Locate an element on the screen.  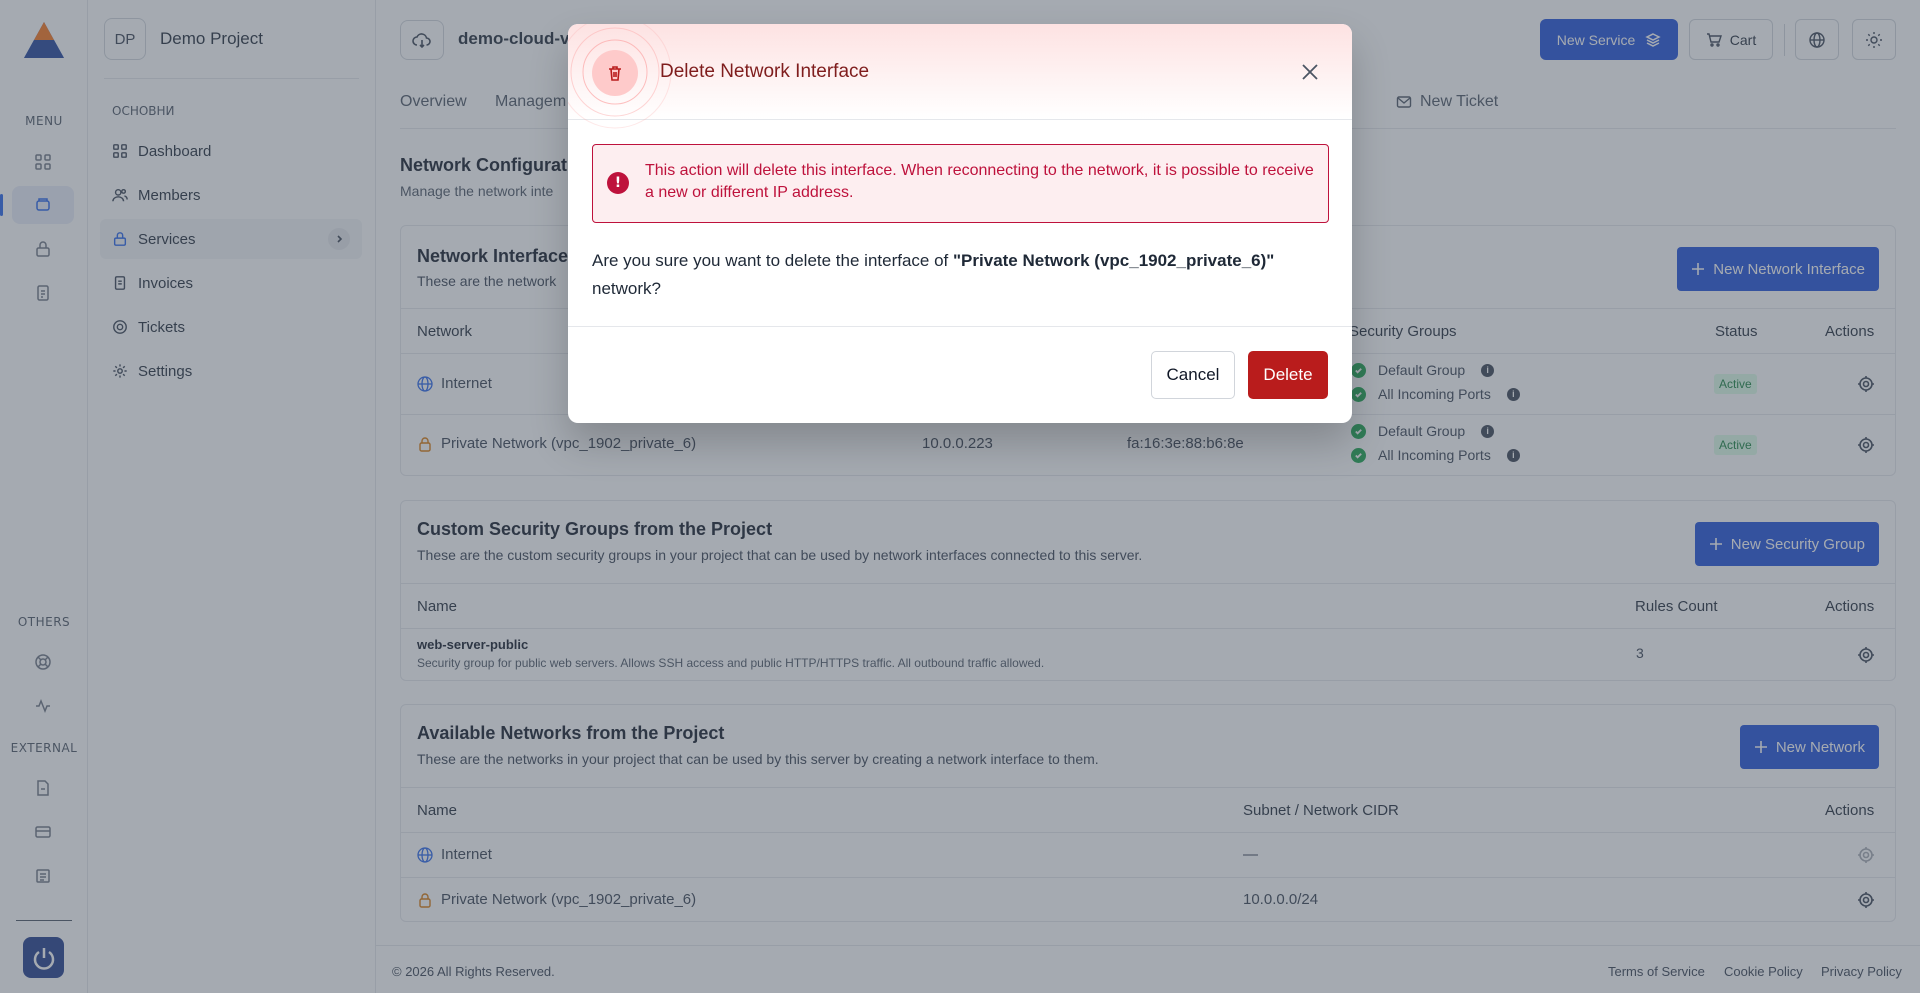
close-icon is located at coordinates (1310, 72).